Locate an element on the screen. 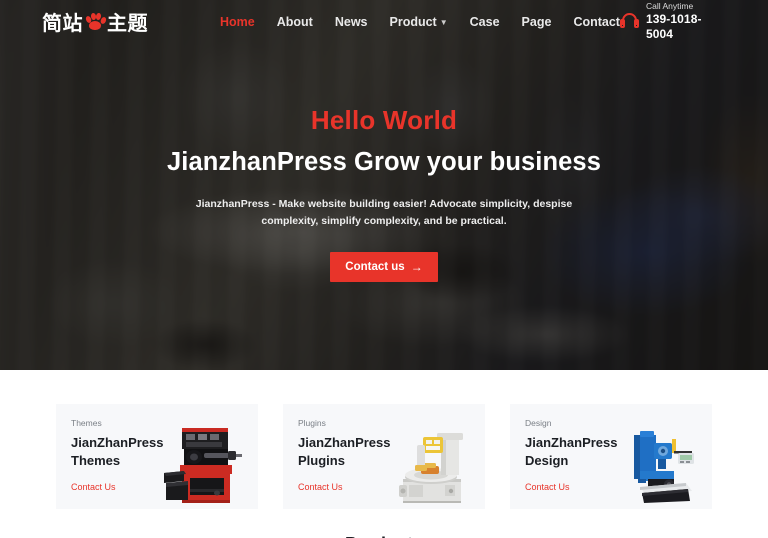  logo-text-right: 主题 is located at coordinates (127, 24).